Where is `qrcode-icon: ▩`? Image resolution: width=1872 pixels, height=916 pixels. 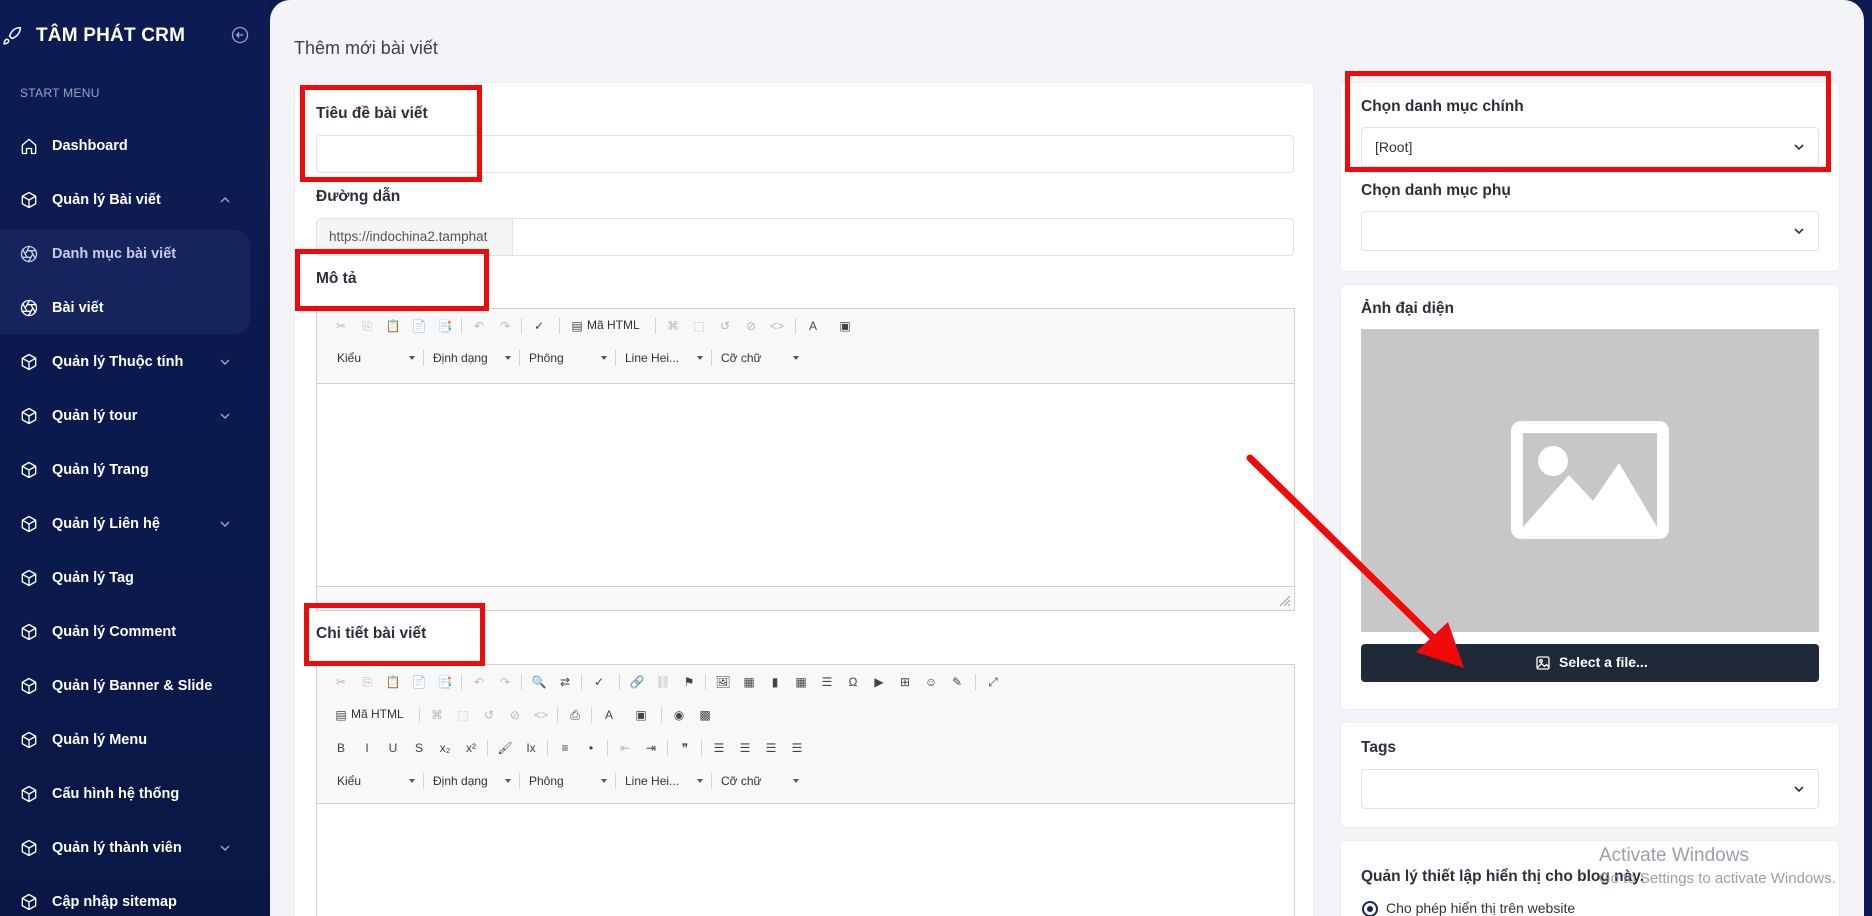 qrcode-icon: ▩ is located at coordinates (705, 715).